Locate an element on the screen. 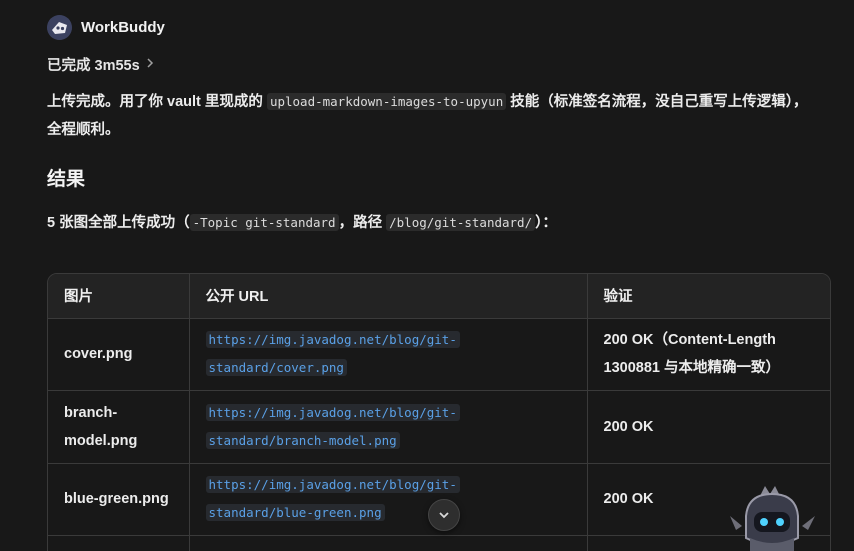 The width and height of the screenshot is (854, 551). column-header-verify: 验证 is located at coordinates (708, 296).